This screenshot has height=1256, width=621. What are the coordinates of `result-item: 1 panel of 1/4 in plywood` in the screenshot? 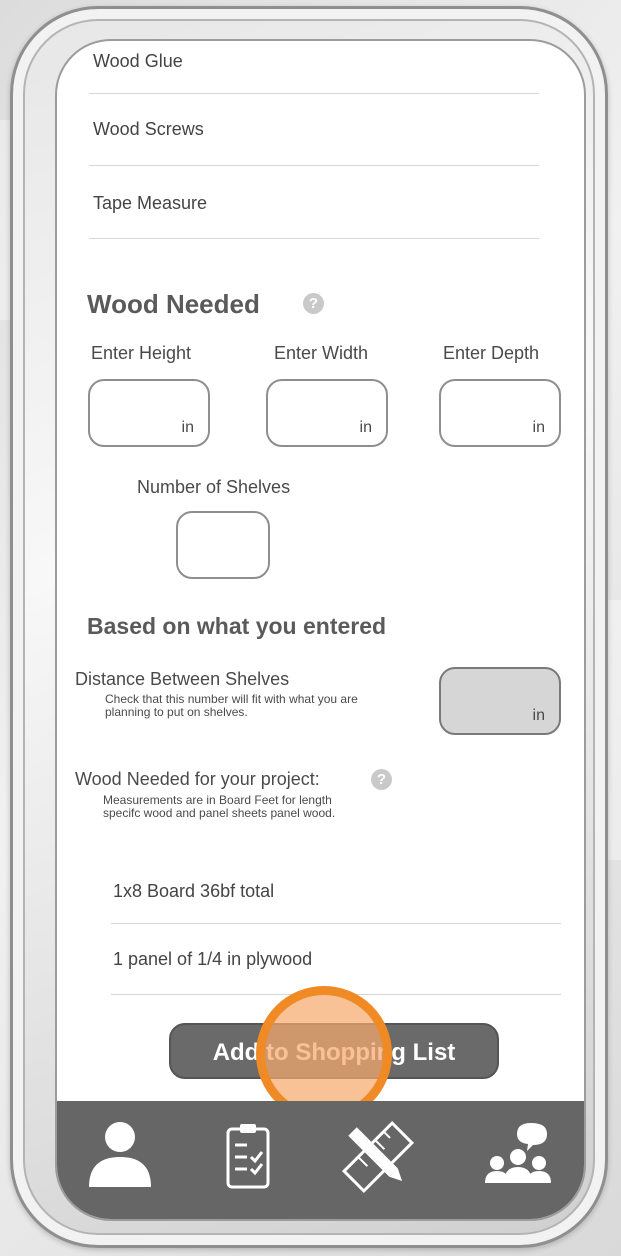 It's located at (213, 959).